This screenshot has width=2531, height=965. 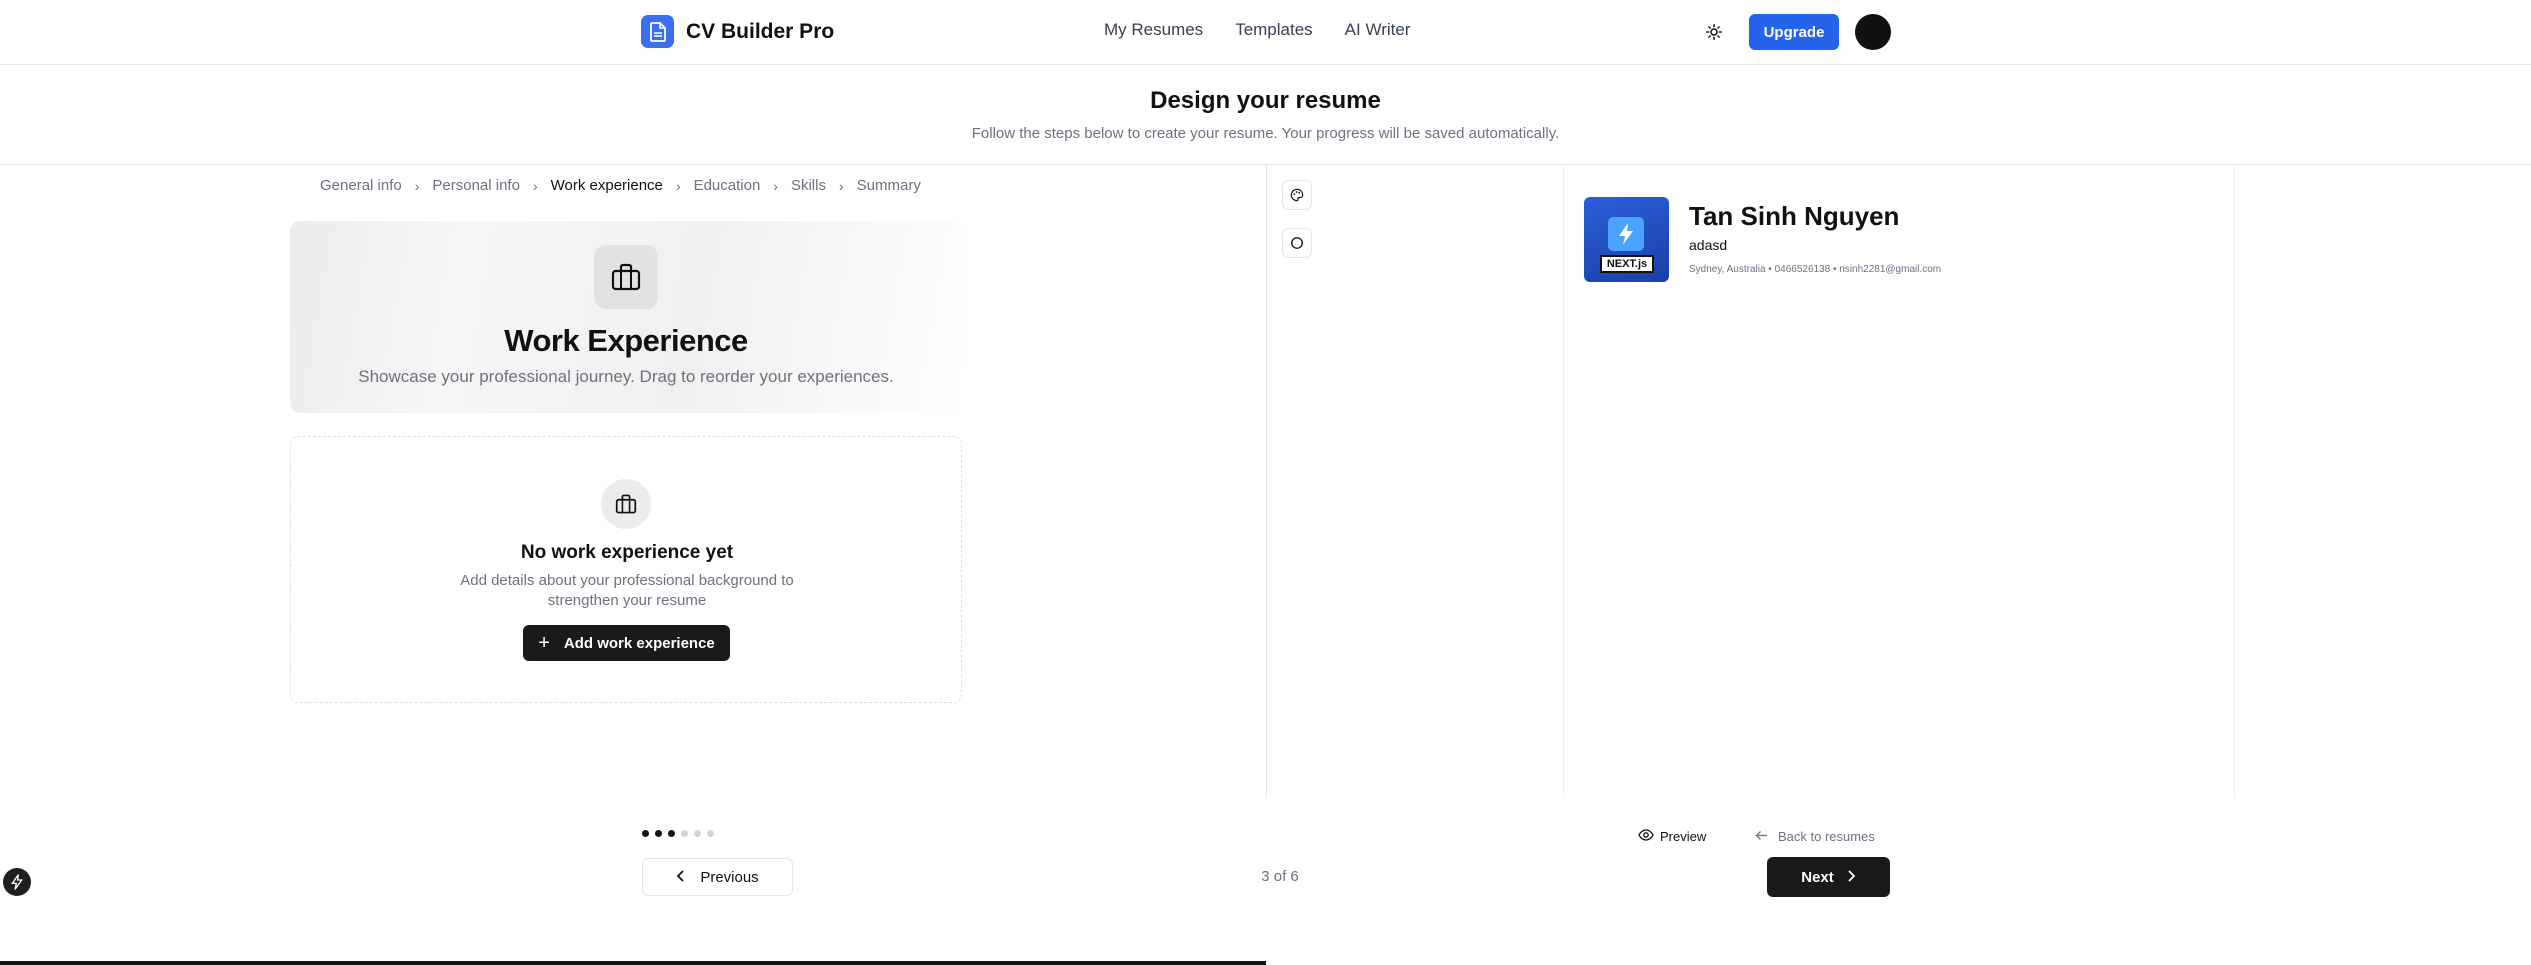 What do you see at coordinates (727, 185) in the screenshot?
I see `breadcrumb-education: Education` at bounding box center [727, 185].